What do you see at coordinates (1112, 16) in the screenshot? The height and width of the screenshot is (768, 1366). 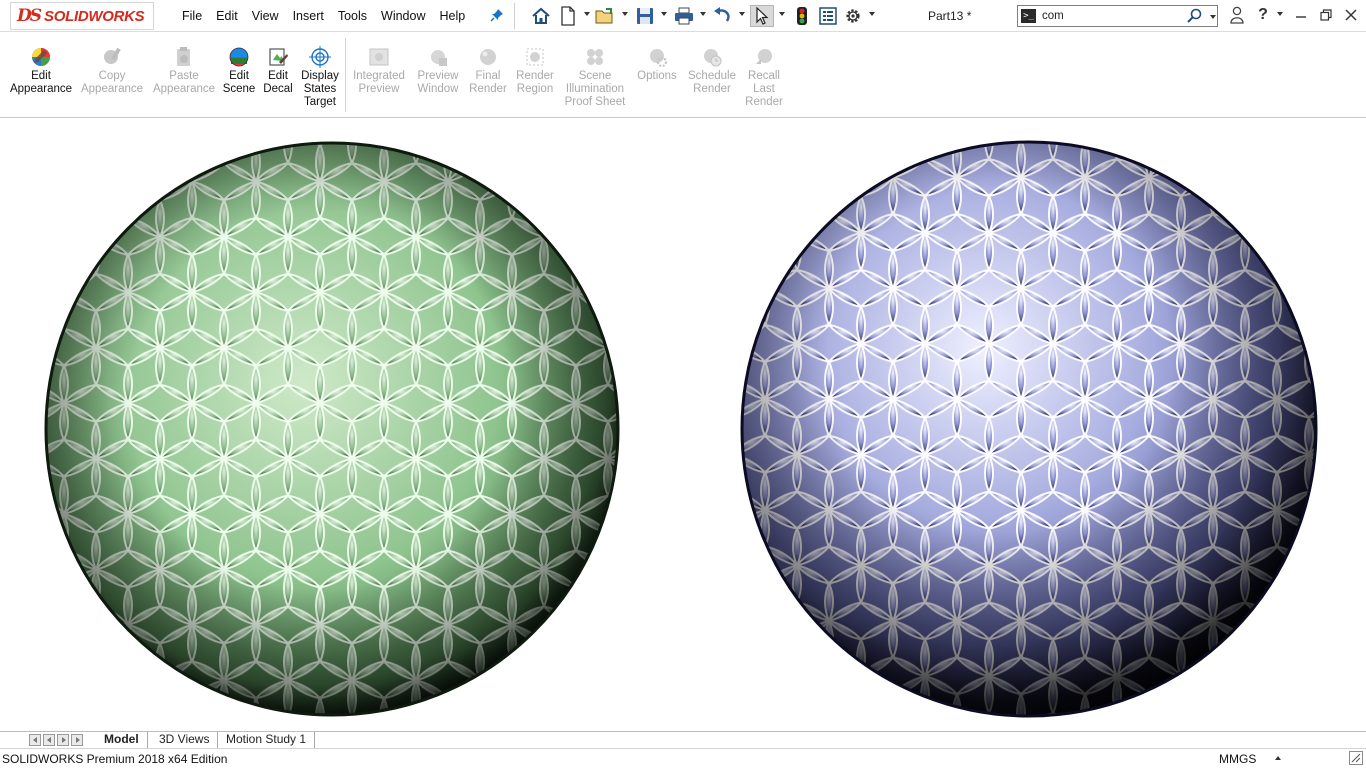 I see `search-input` at bounding box center [1112, 16].